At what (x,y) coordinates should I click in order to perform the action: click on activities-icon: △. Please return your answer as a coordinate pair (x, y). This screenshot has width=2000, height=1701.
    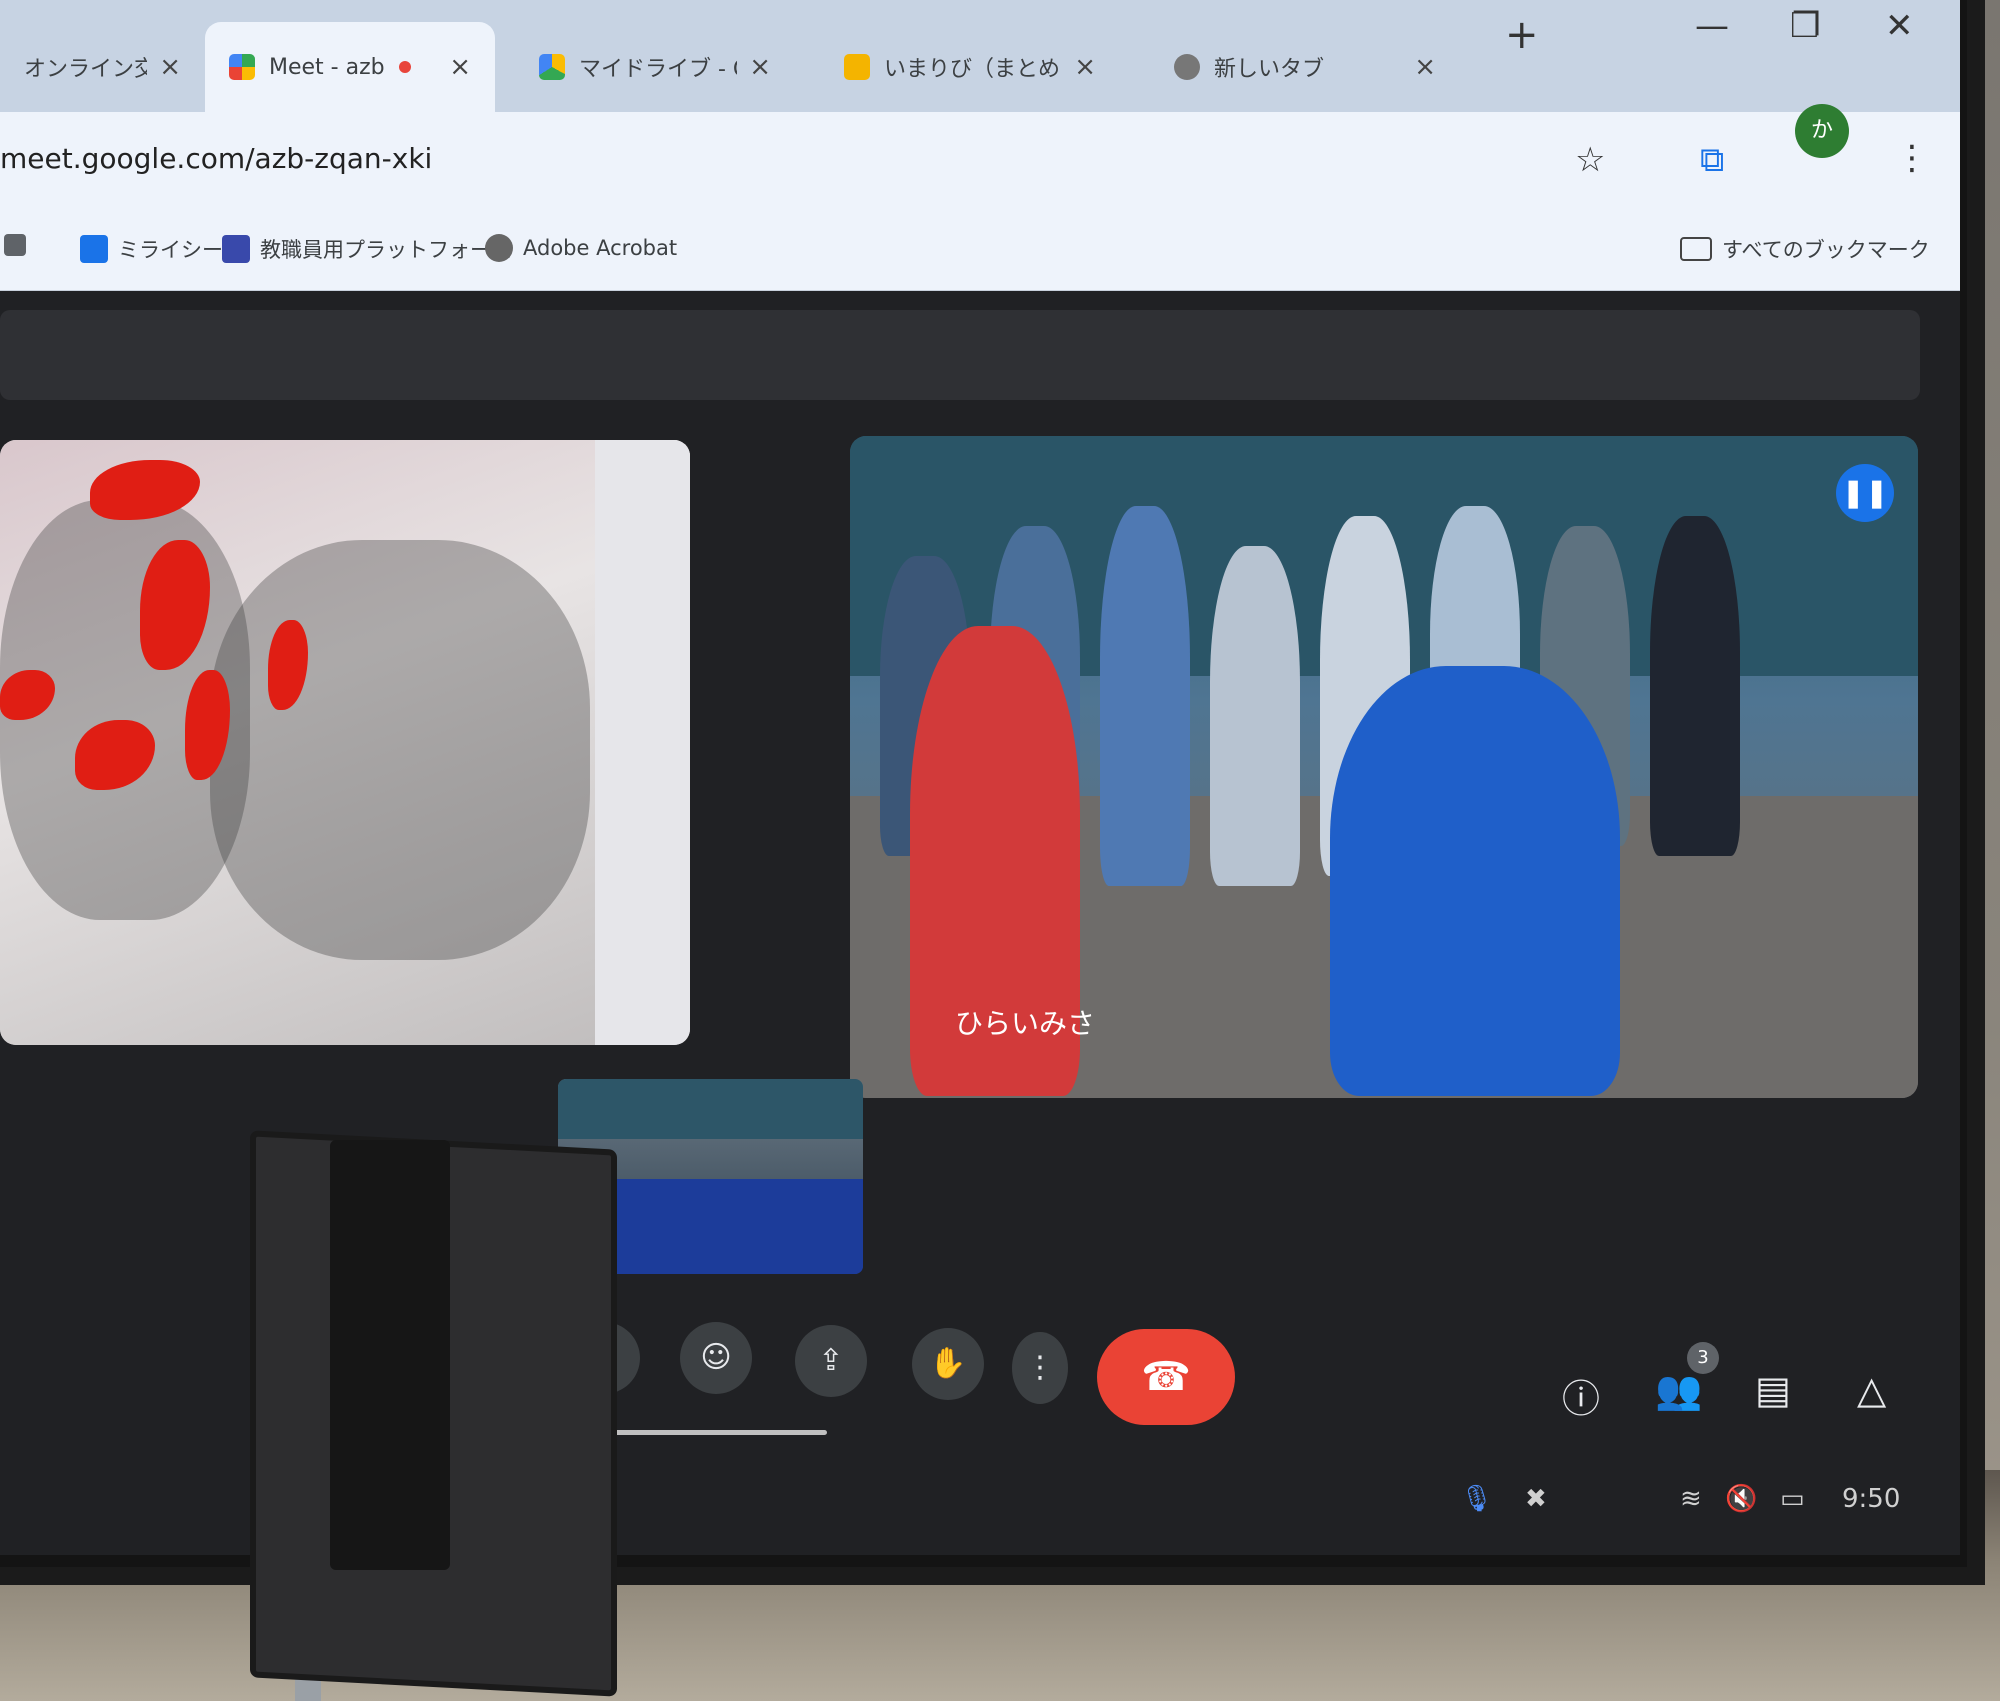
    Looking at the image, I should click on (1871, 1390).